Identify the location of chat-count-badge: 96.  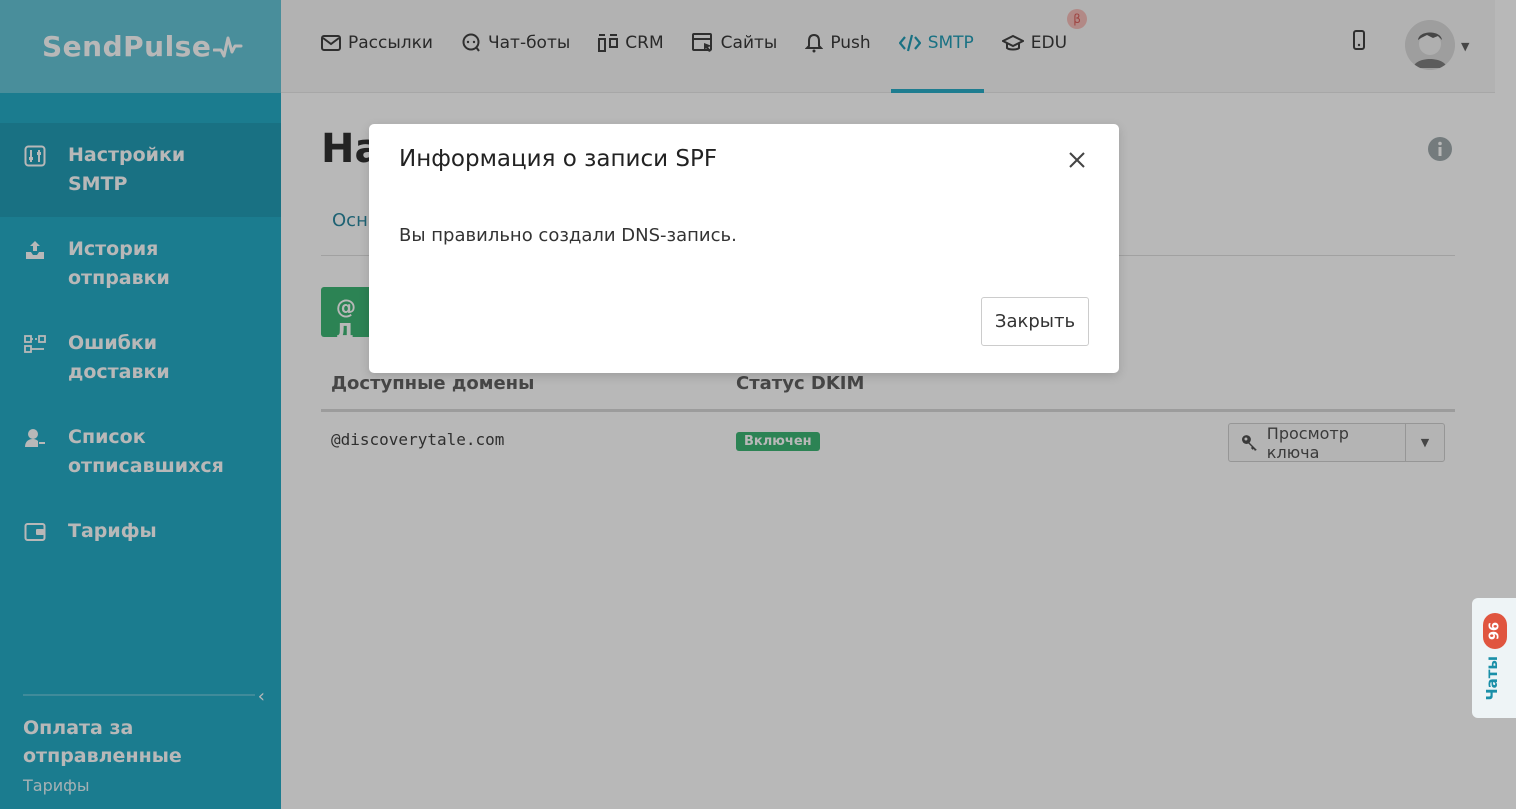
(1495, 631).